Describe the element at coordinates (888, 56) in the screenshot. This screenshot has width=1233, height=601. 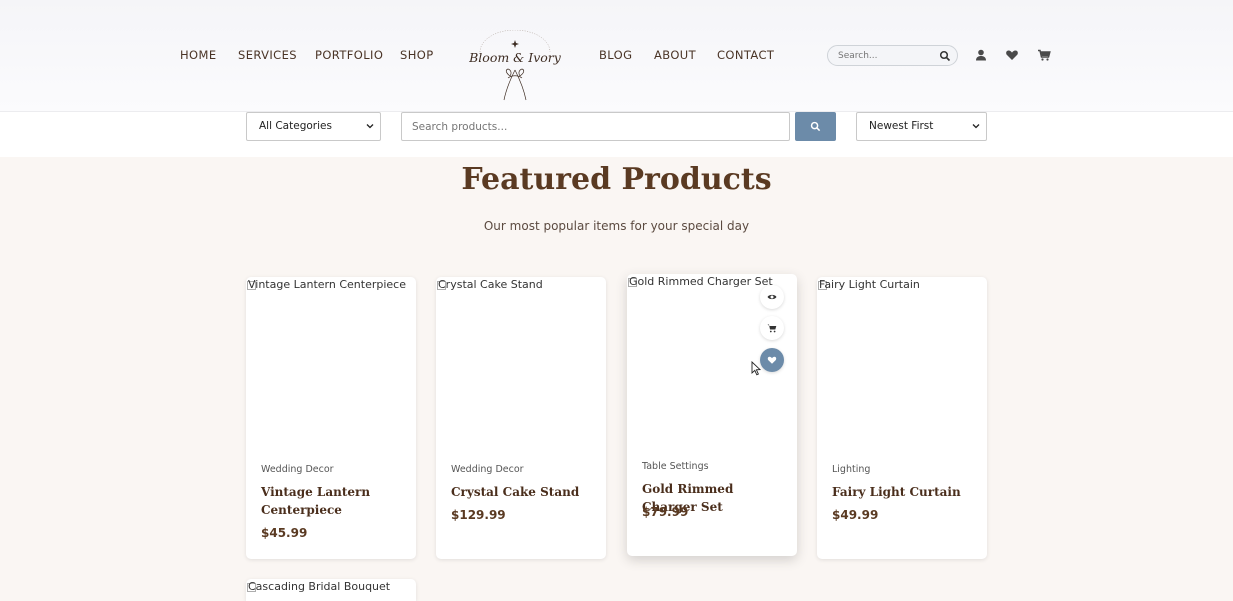
I see `header-search-input` at that location.